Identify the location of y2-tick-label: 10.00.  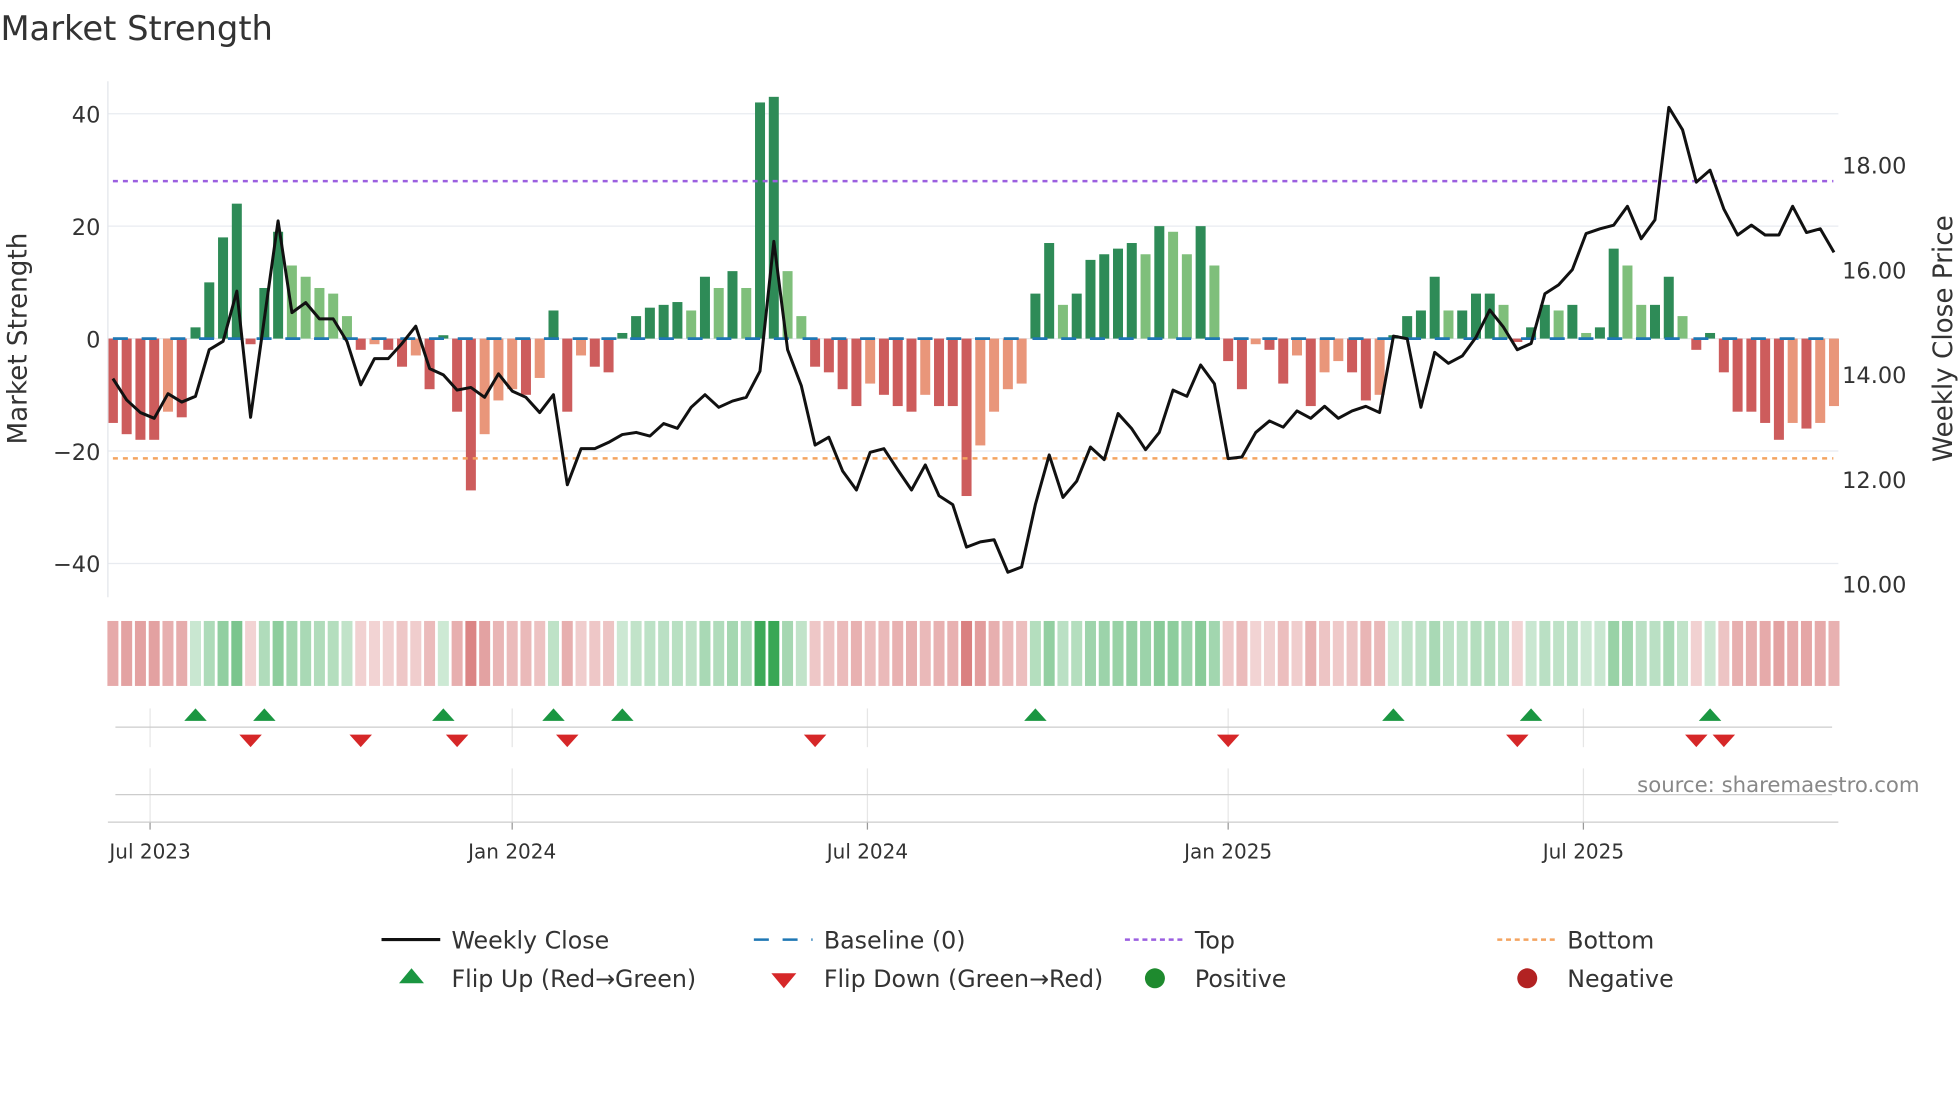
(1874, 585).